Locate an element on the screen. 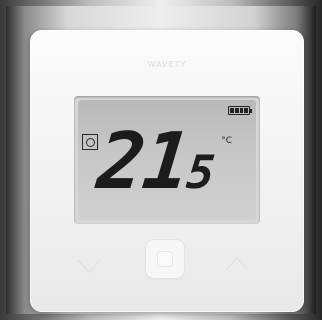 Image resolution: width=322 pixels, height=320 pixels. temperature-integer: 21 is located at coordinates (143, 162).